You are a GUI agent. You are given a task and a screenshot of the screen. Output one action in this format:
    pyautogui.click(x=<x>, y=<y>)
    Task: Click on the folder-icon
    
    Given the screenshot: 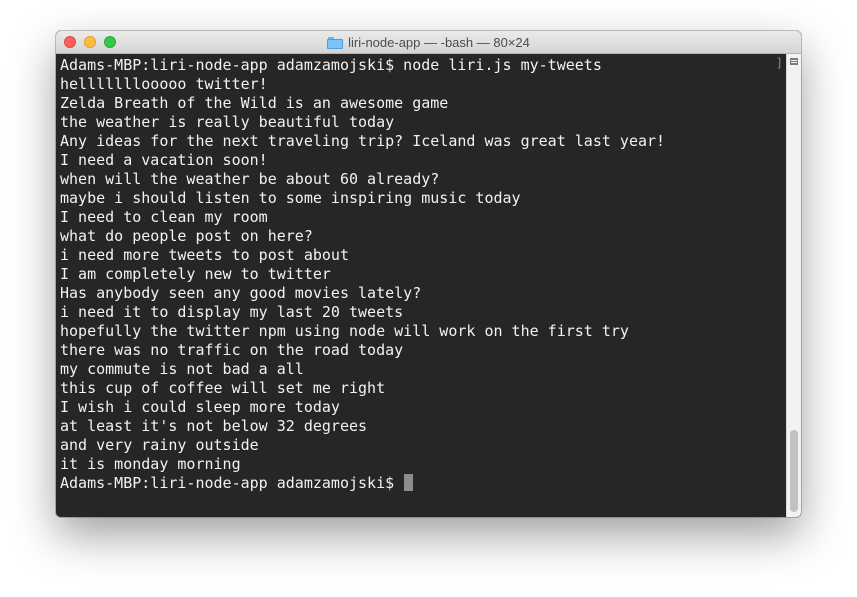 What is the action you would take?
    pyautogui.click(x=335, y=42)
    